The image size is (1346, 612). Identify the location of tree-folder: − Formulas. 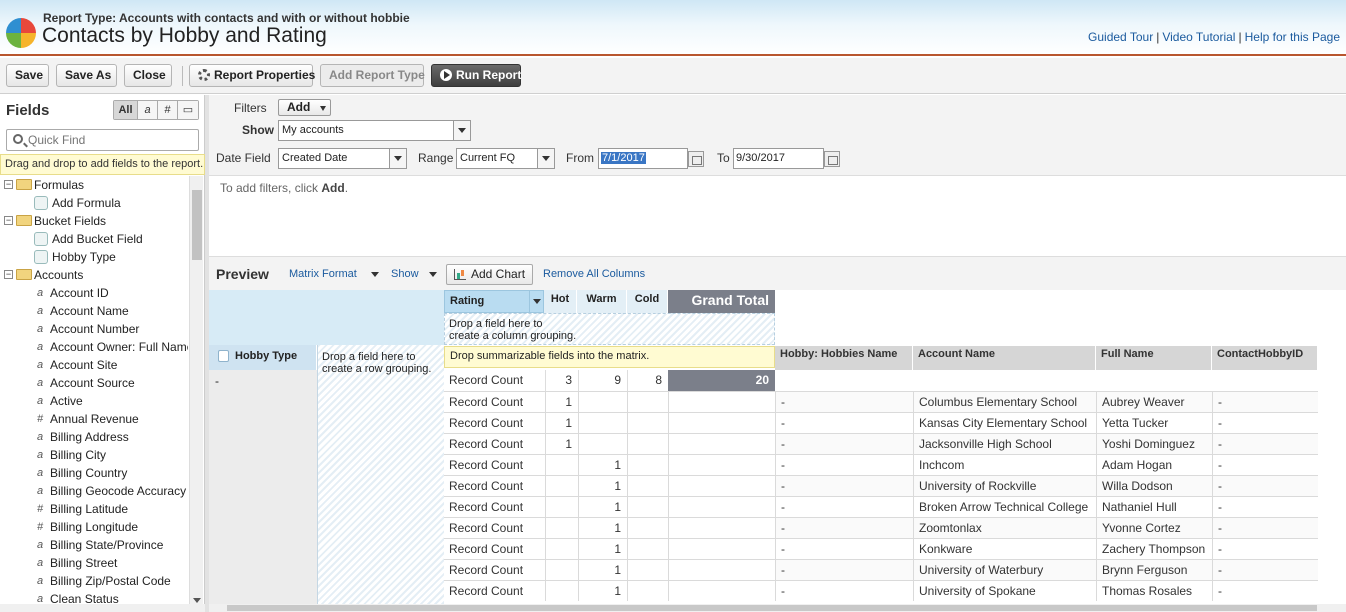
(94, 185).